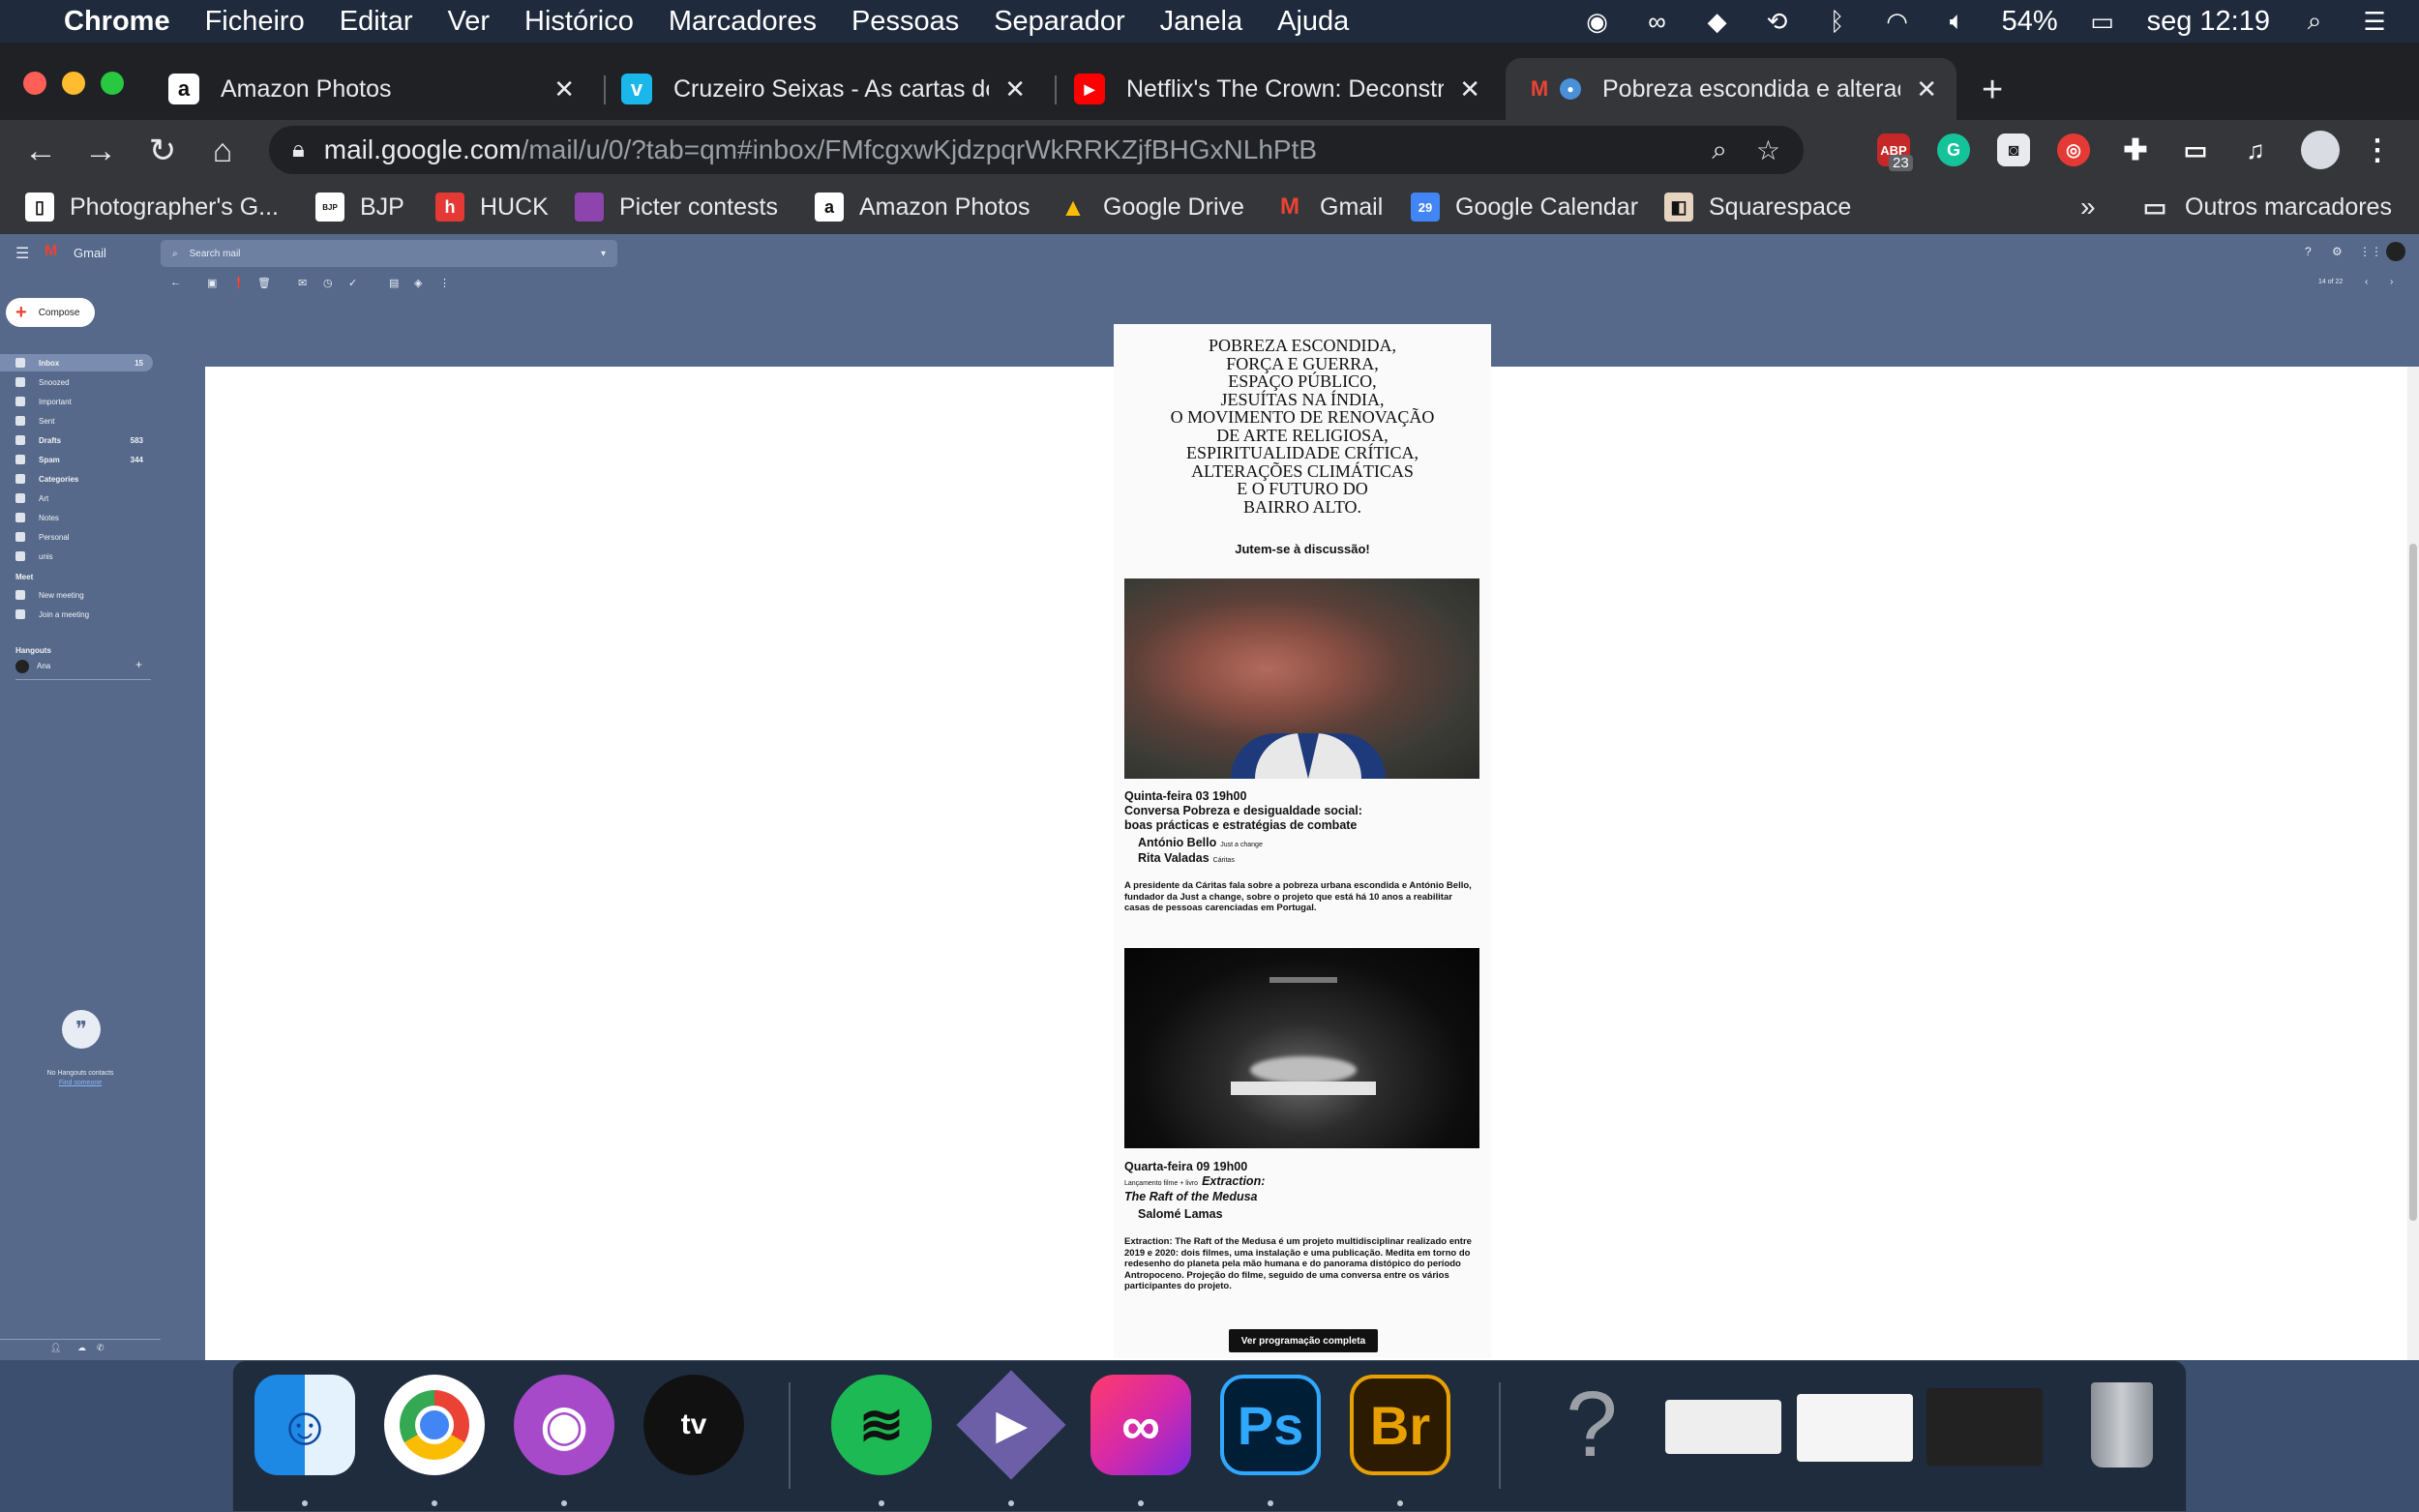  I want to click on compose-button: + Compose, so click(51, 312).